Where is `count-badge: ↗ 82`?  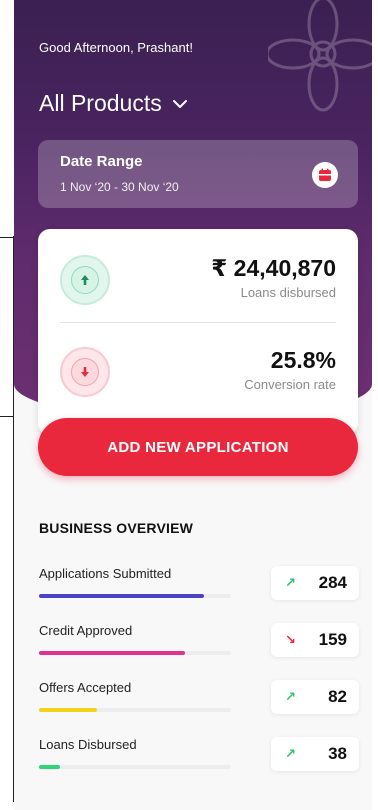
count-badge: ↗ 82 is located at coordinates (315, 697).